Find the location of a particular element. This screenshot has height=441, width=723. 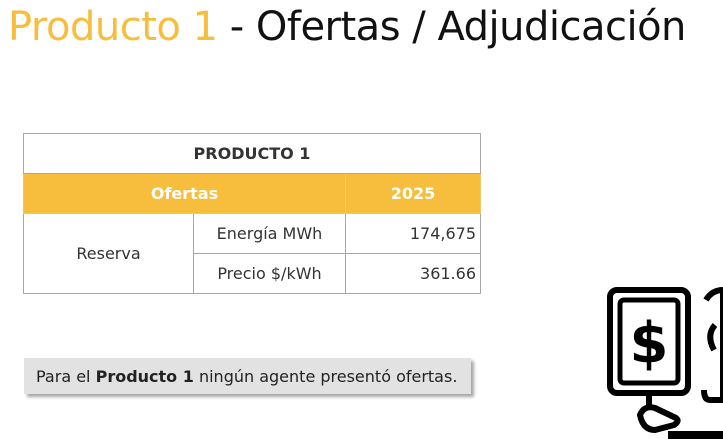

bill-edge-mark is located at coordinates (712, 337).